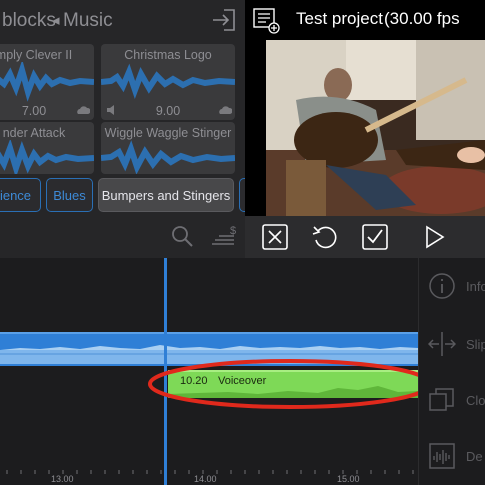 This screenshot has height=485, width=485. I want to click on library-header: blocks ◂ Music, so click(122, 20).